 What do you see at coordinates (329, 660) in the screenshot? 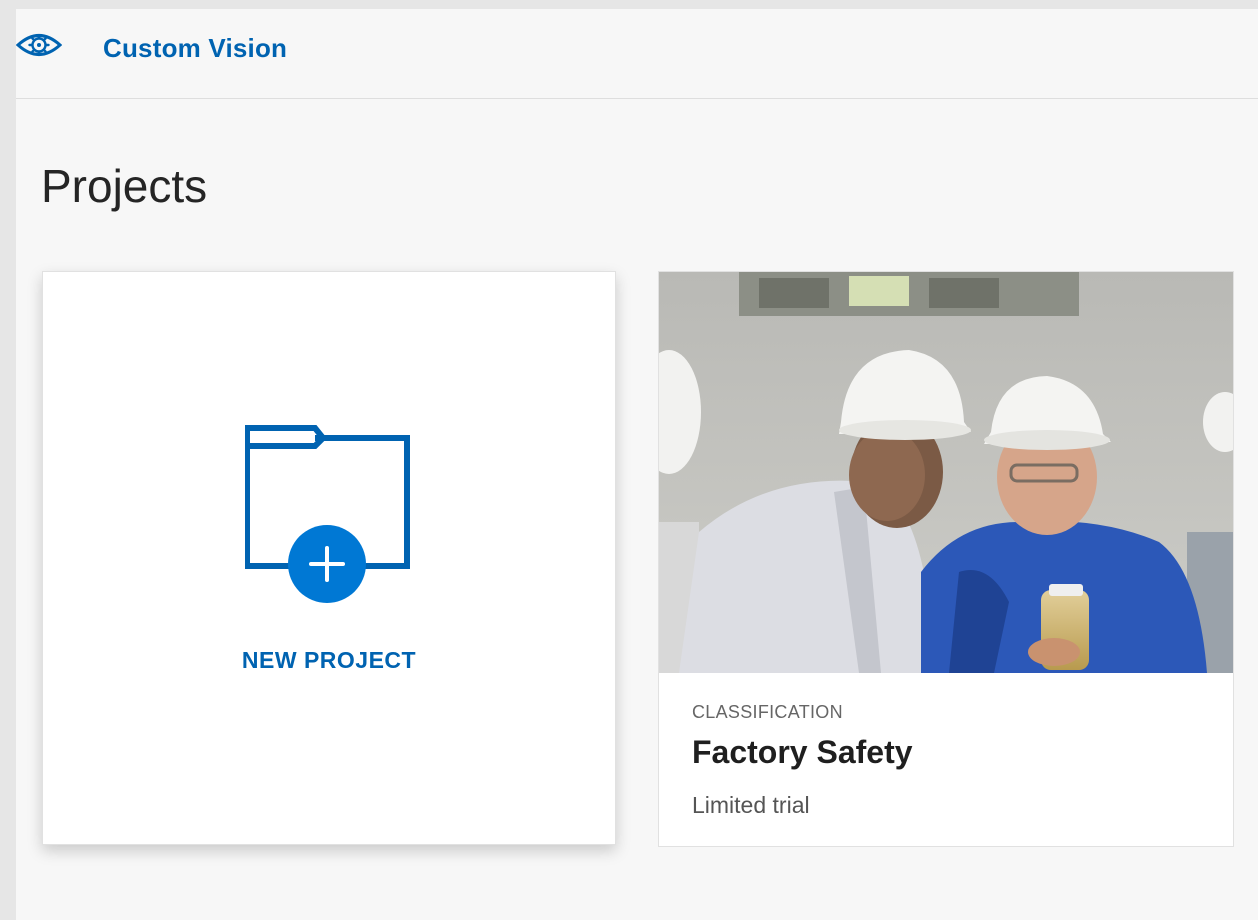
I see `new-project-label: NEW PROJECT` at bounding box center [329, 660].